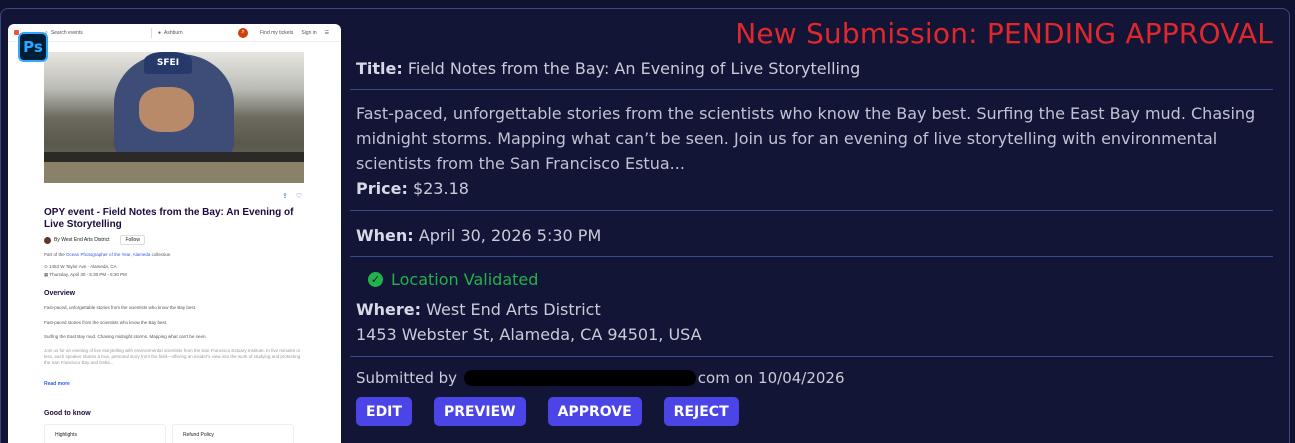  Describe the element at coordinates (327, 33) in the screenshot. I see `menu-icon: ☰` at that location.